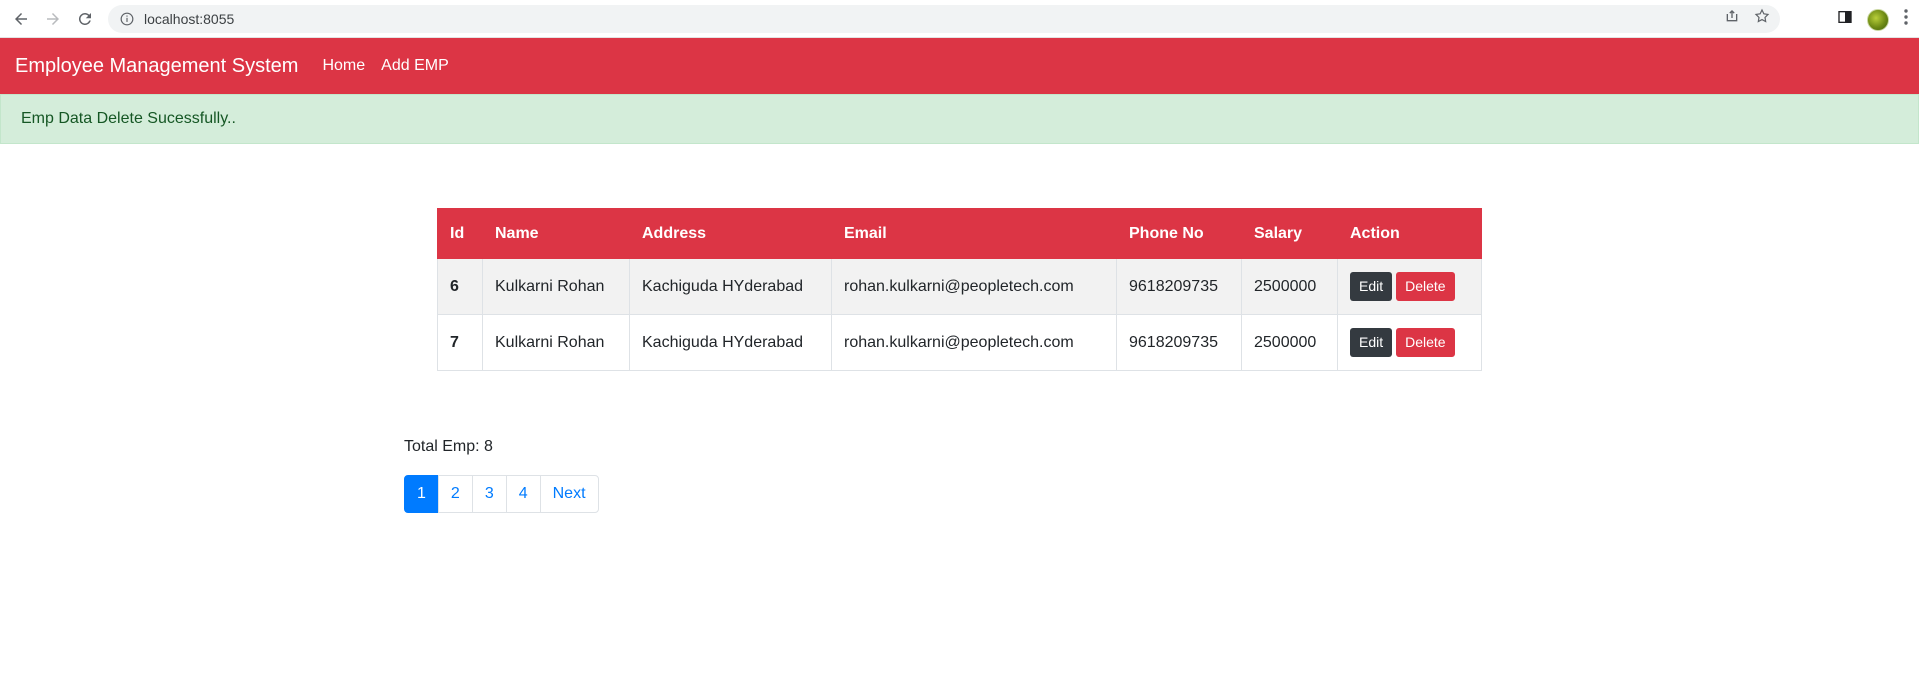 Image resolution: width=1919 pixels, height=675 pixels. What do you see at coordinates (128, 118) in the screenshot?
I see `alert-message: Emp Data Delete Sucessfully..` at bounding box center [128, 118].